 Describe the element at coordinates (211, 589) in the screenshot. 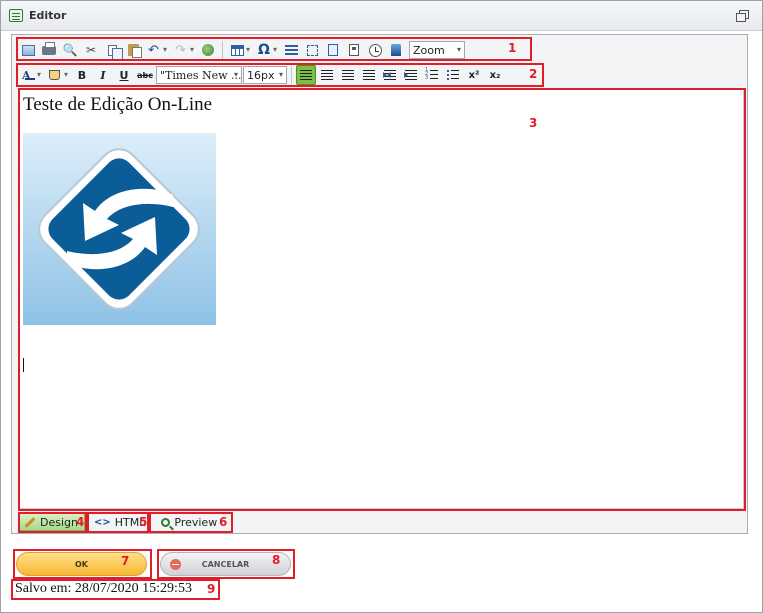

I see `annotation-number-9: 9` at that location.